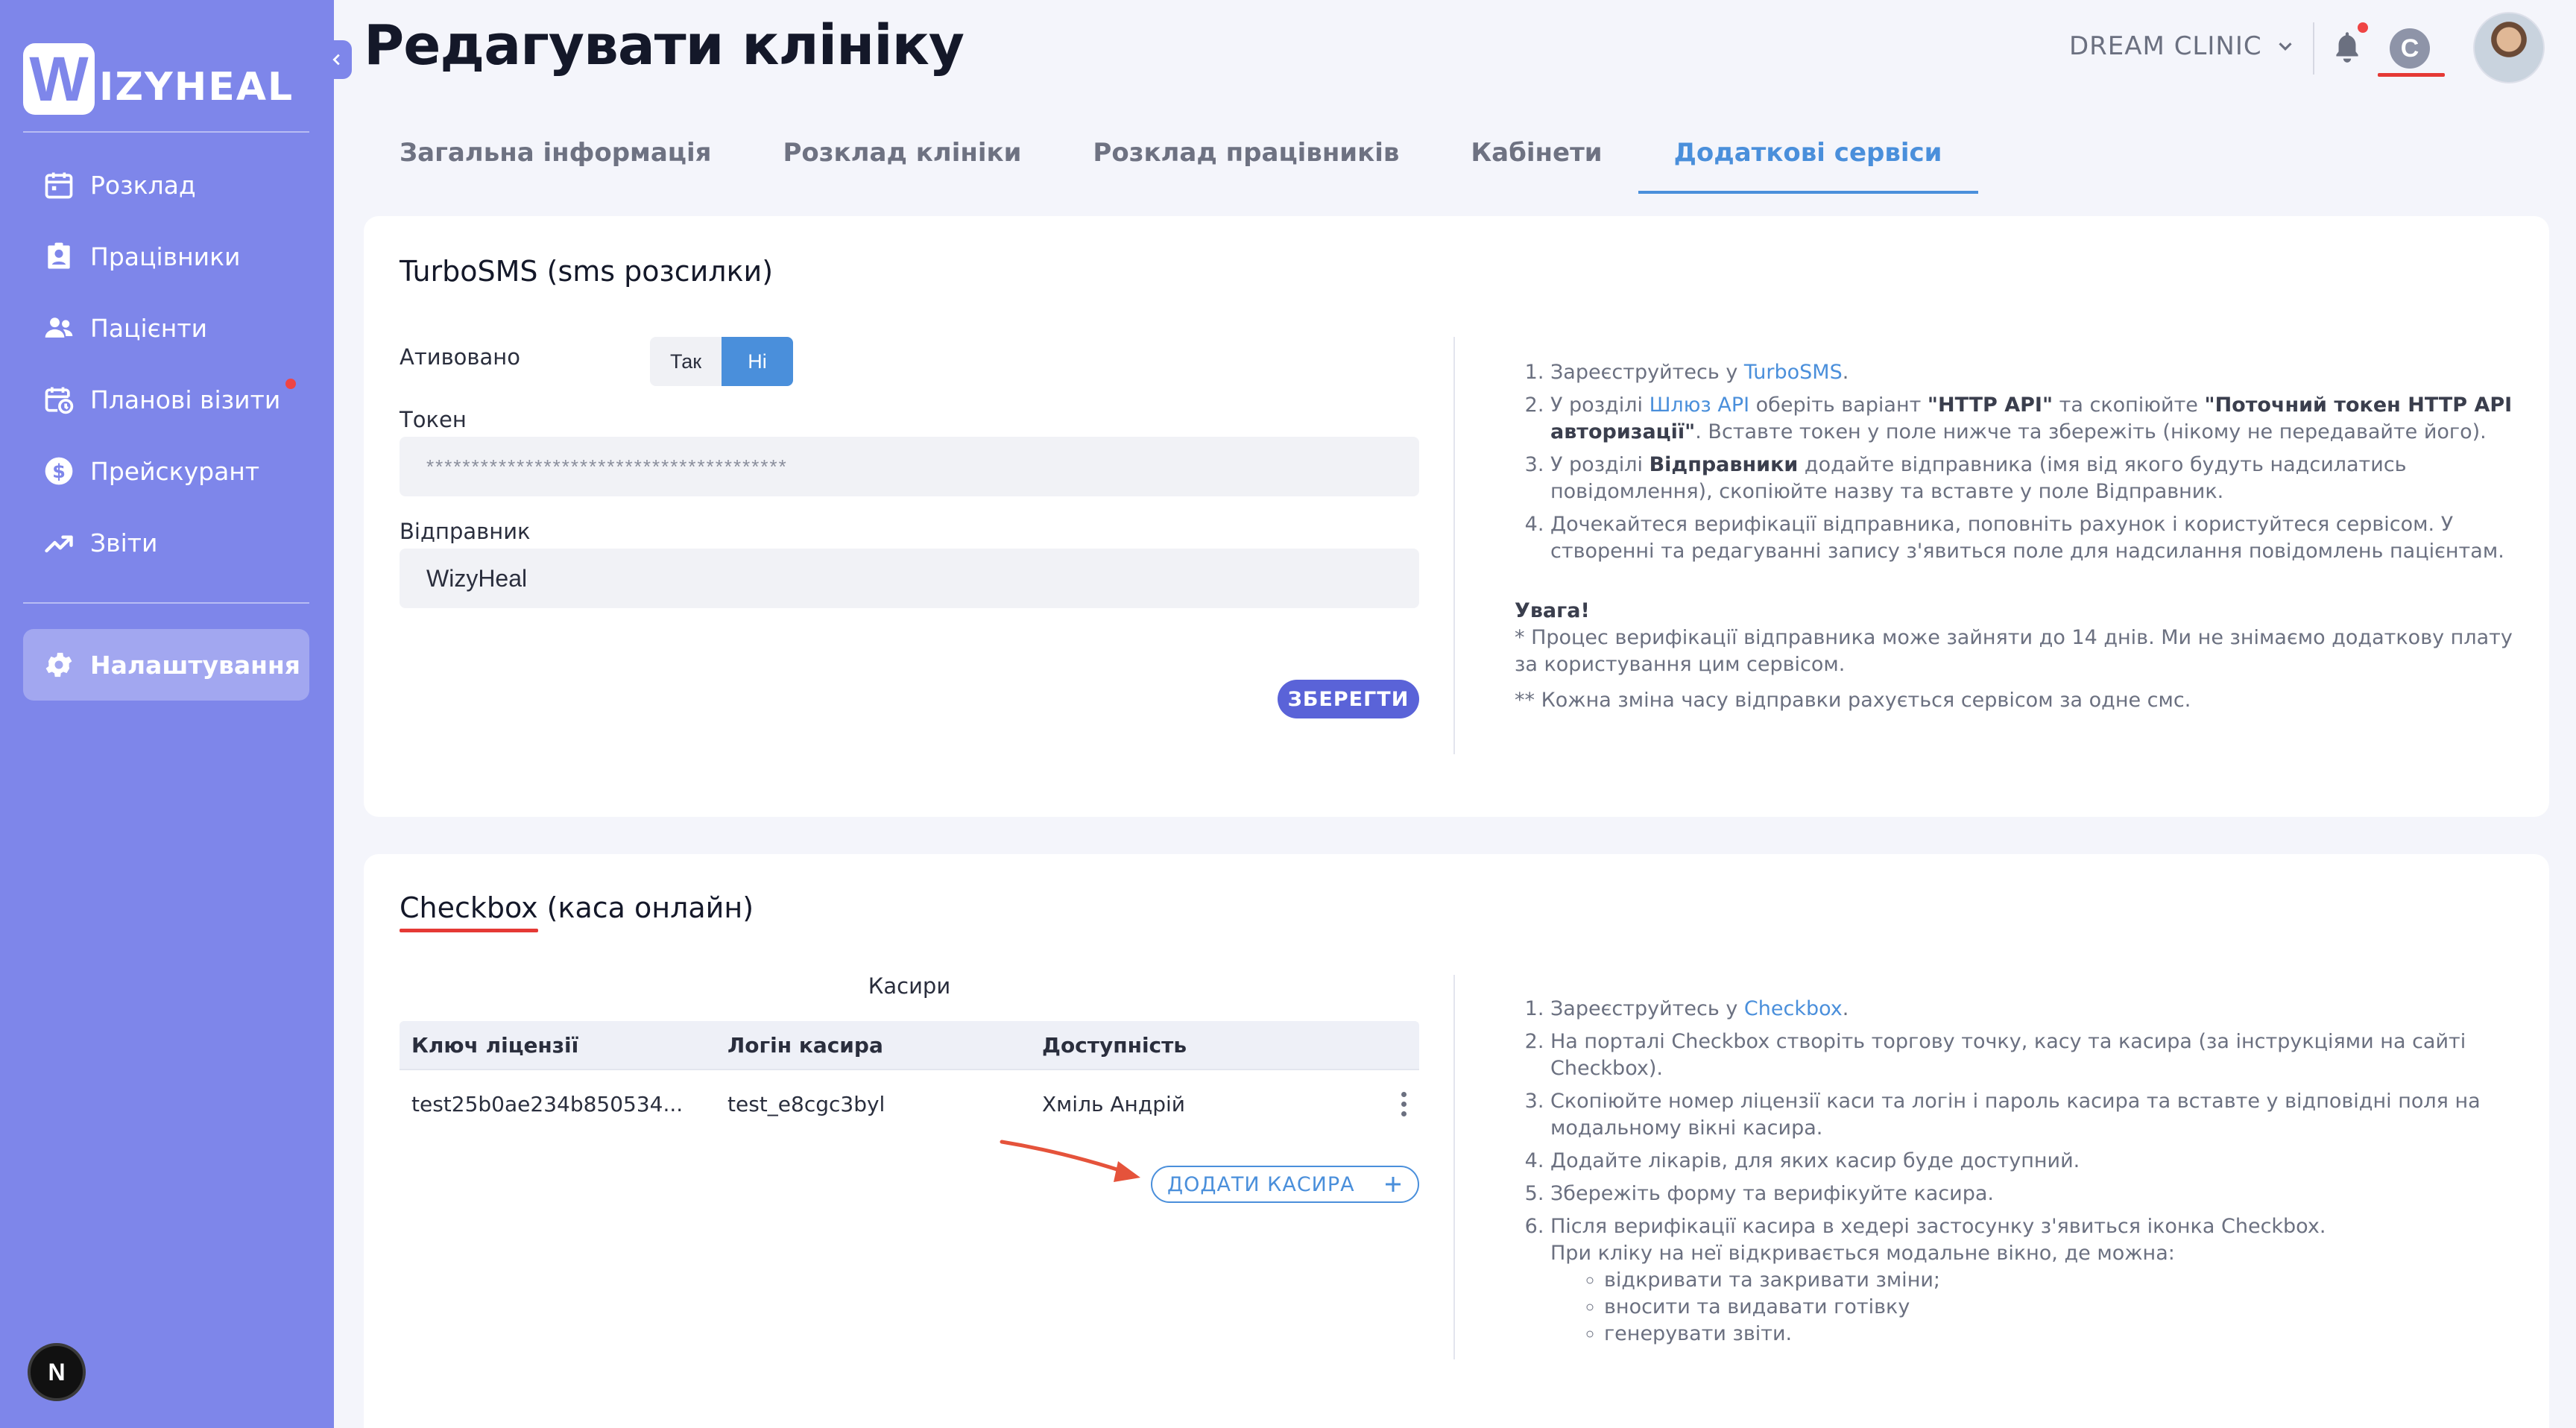  I want to click on add-cashier-button: ДОДАТИ КАСИРА, so click(1285, 1184).